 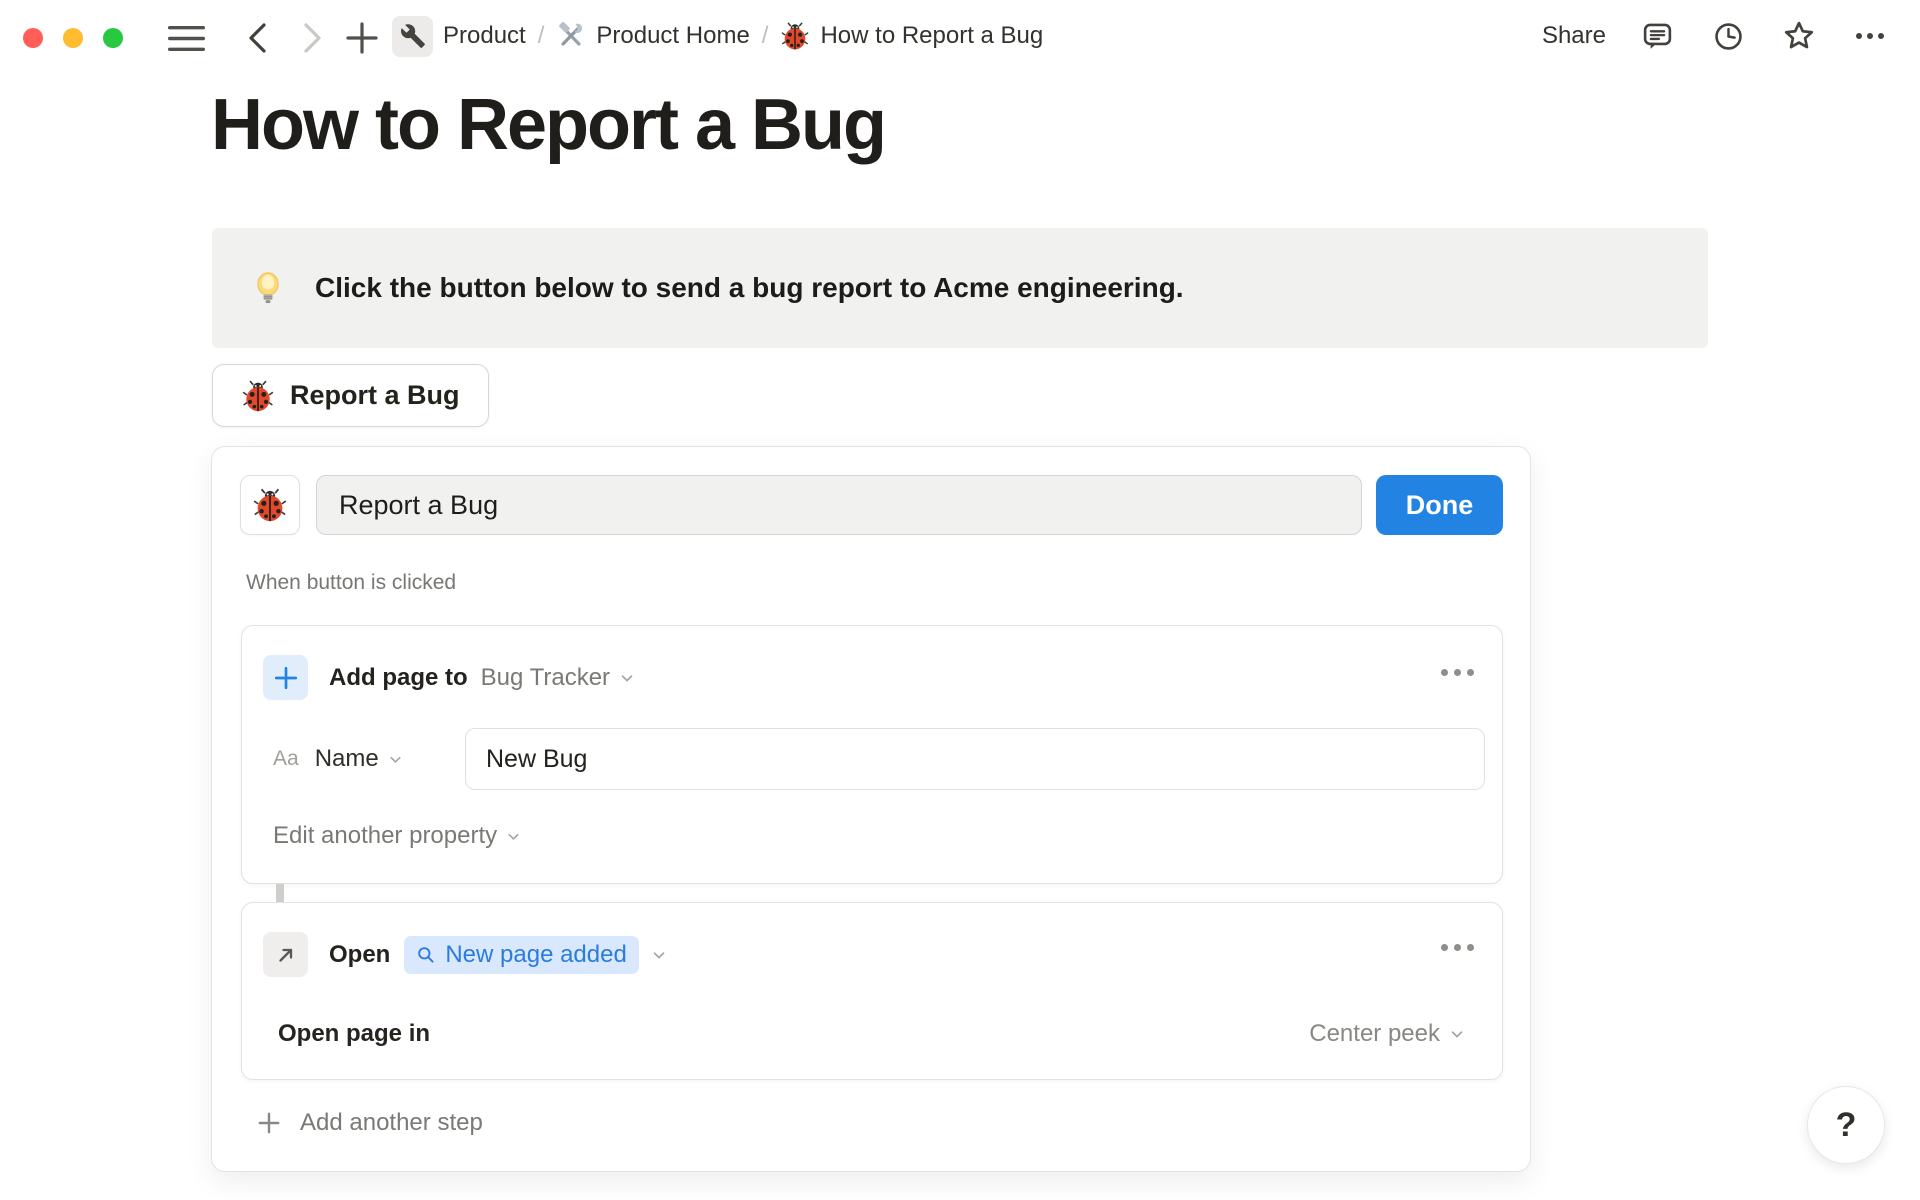 I want to click on clock-icon, so click(x=1728, y=36).